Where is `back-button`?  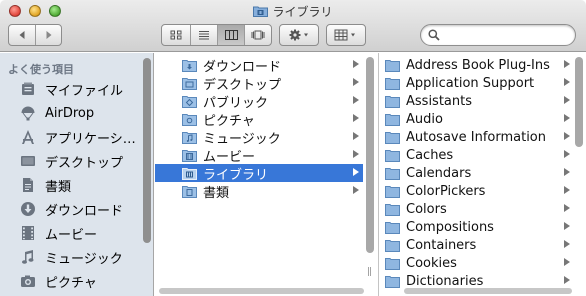
back-button is located at coordinates (22, 35).